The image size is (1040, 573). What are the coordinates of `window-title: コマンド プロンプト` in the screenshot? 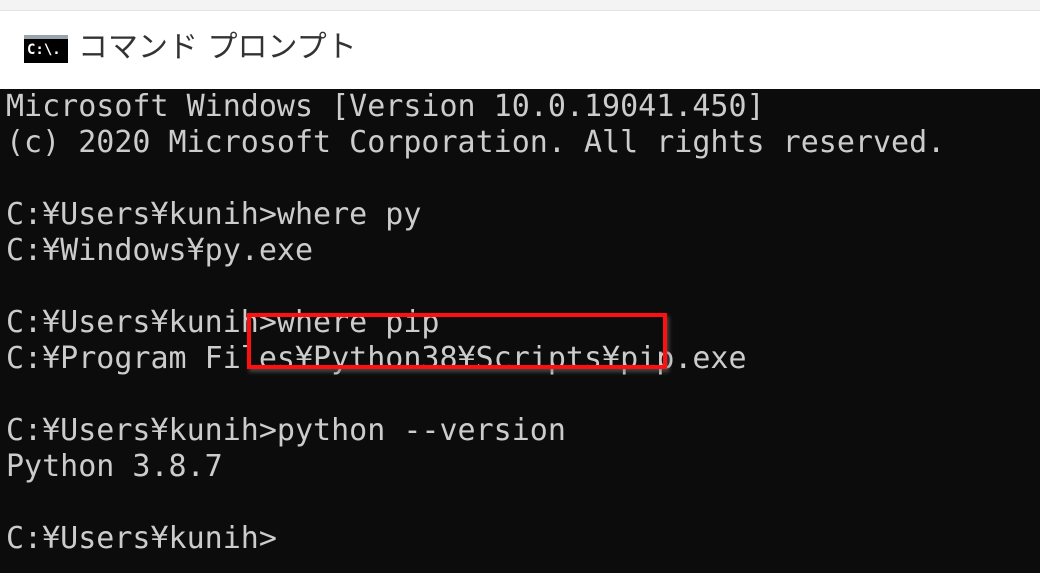 It's located at (217, 47).